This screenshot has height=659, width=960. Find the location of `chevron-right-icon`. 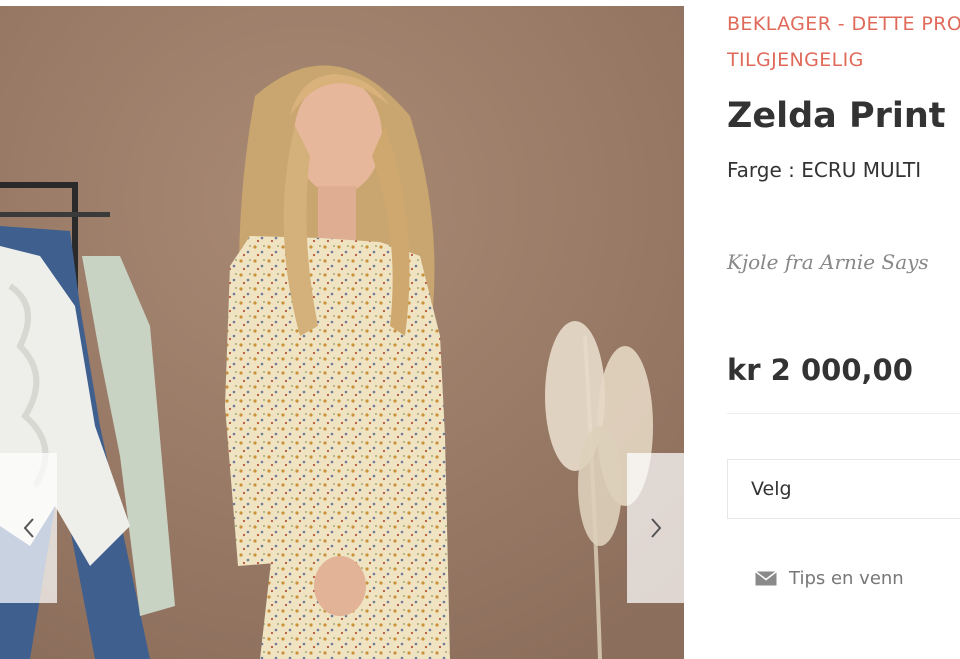

chevron-right-icon is located at coordinates (655, 528).